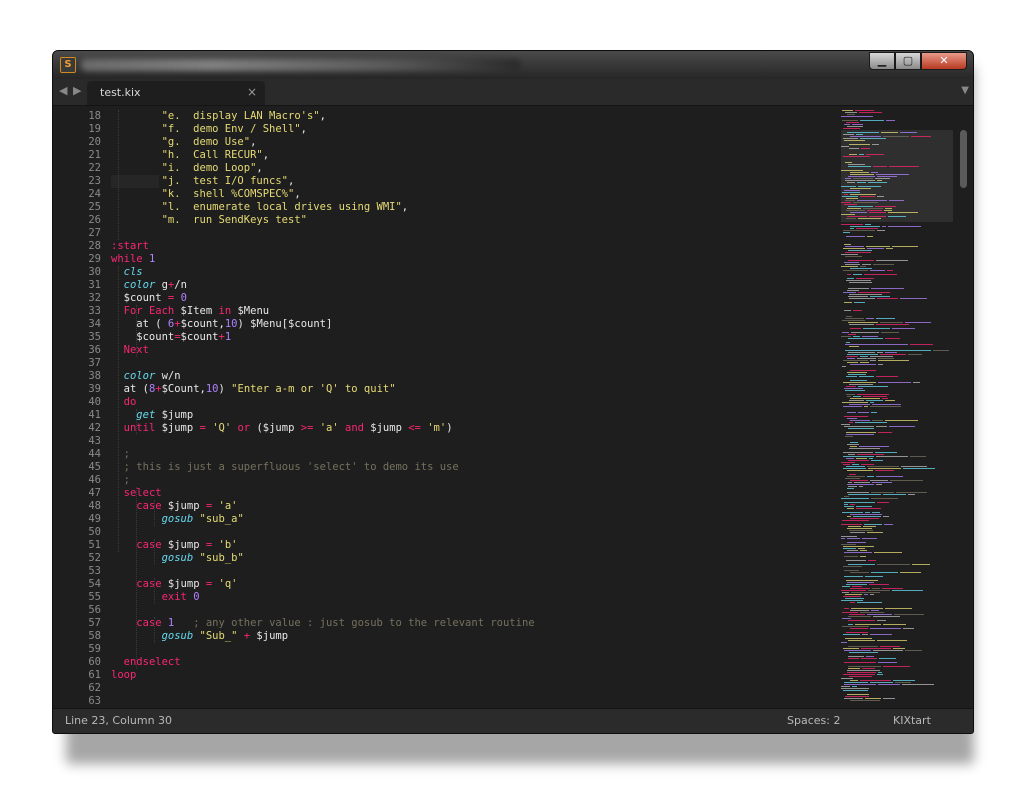 The image size is (1027, 788). Describe the element at coordinates (176, 93) in the screenshot. I see `tab-test-kix: test.kix ×` at that location.